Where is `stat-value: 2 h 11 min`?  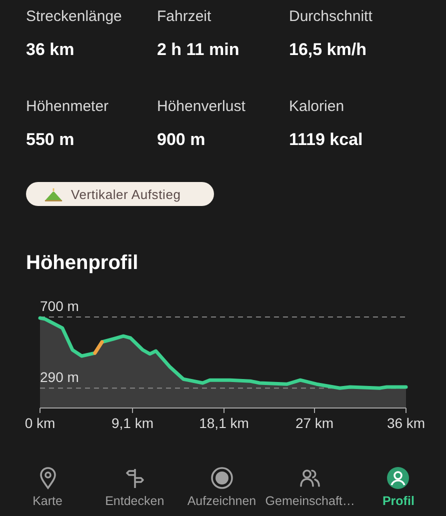
stat-value: 2 h 11 min is located at coordinates (198, 50).